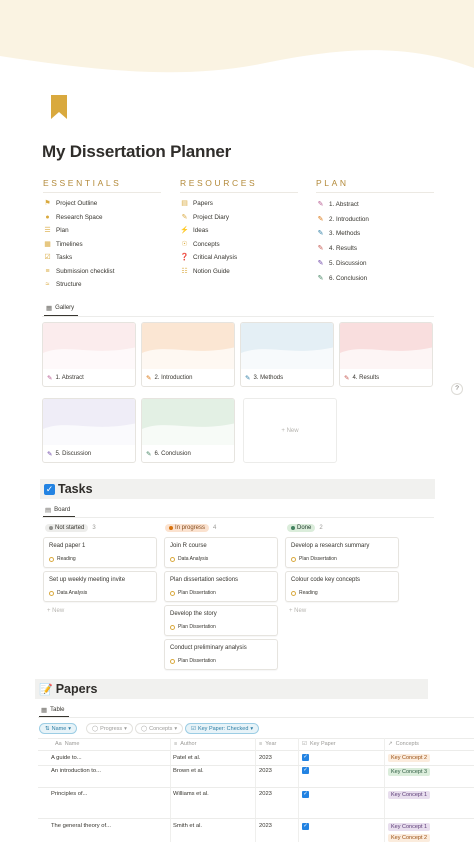 This screenshot has width=474, height=842. Describe the element at coordinates (47, 271) in the screenshot. I see `checklist-icon: ≡` at that location.